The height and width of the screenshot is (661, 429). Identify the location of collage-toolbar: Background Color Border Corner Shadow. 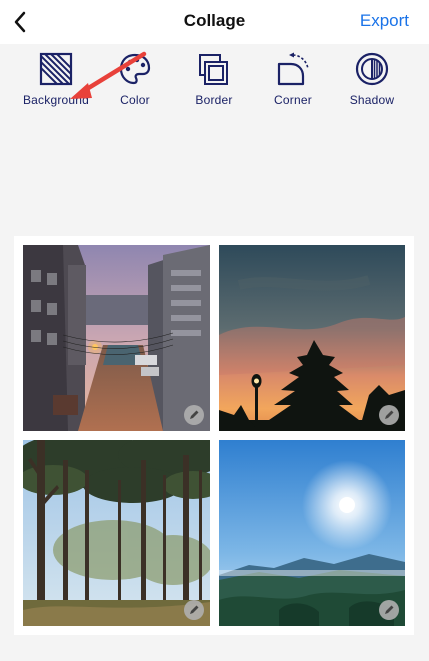
(214, 77).